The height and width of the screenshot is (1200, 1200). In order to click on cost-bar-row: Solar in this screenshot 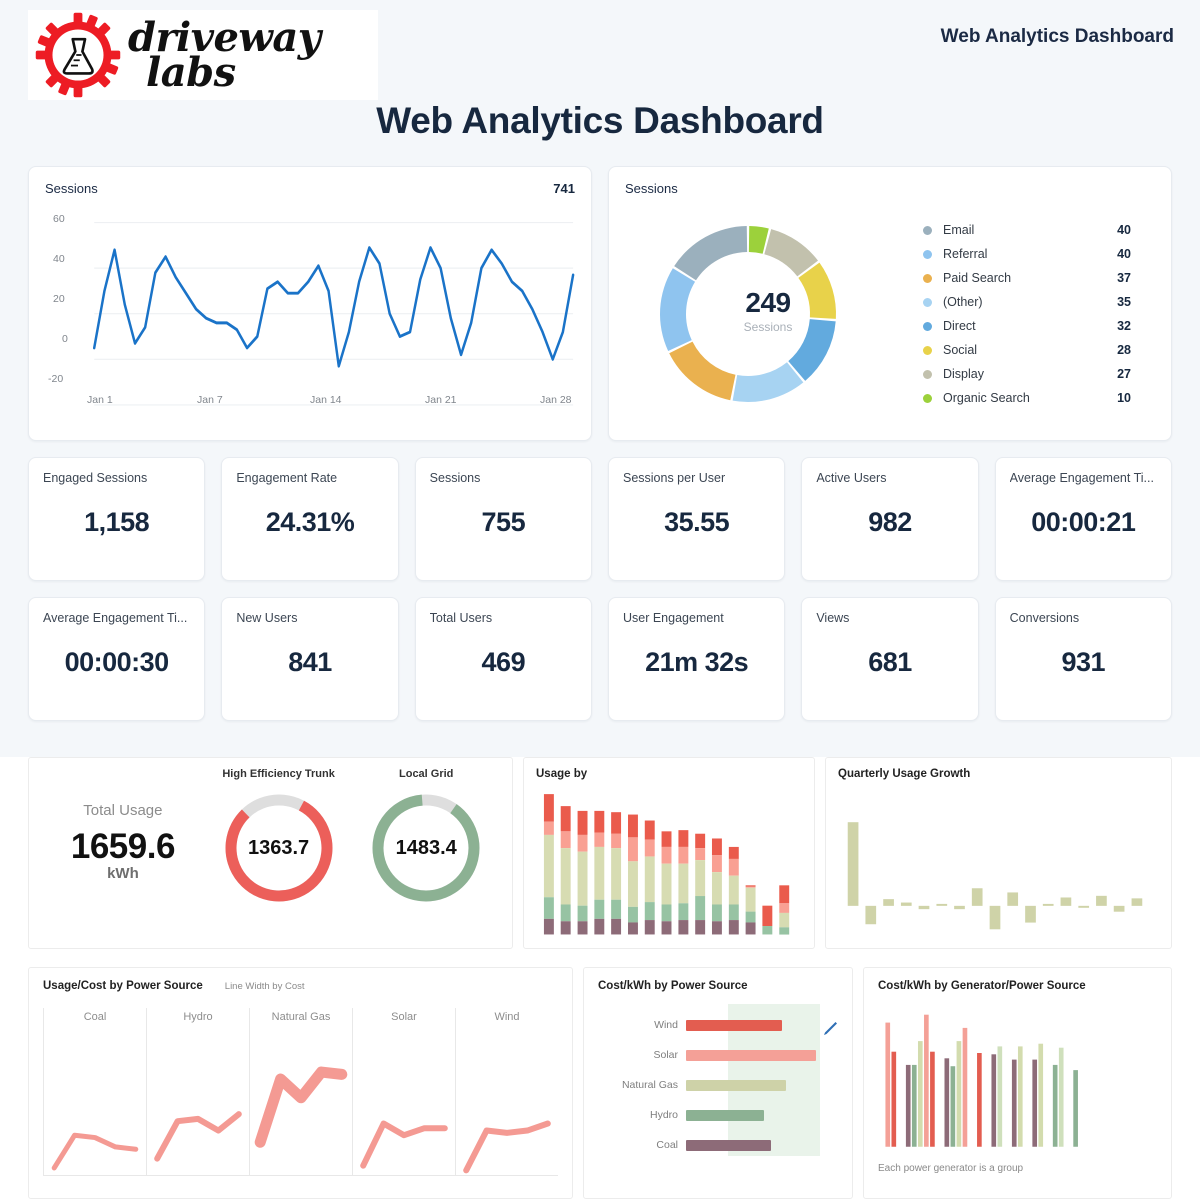, I will do `click(718, 1055)`.